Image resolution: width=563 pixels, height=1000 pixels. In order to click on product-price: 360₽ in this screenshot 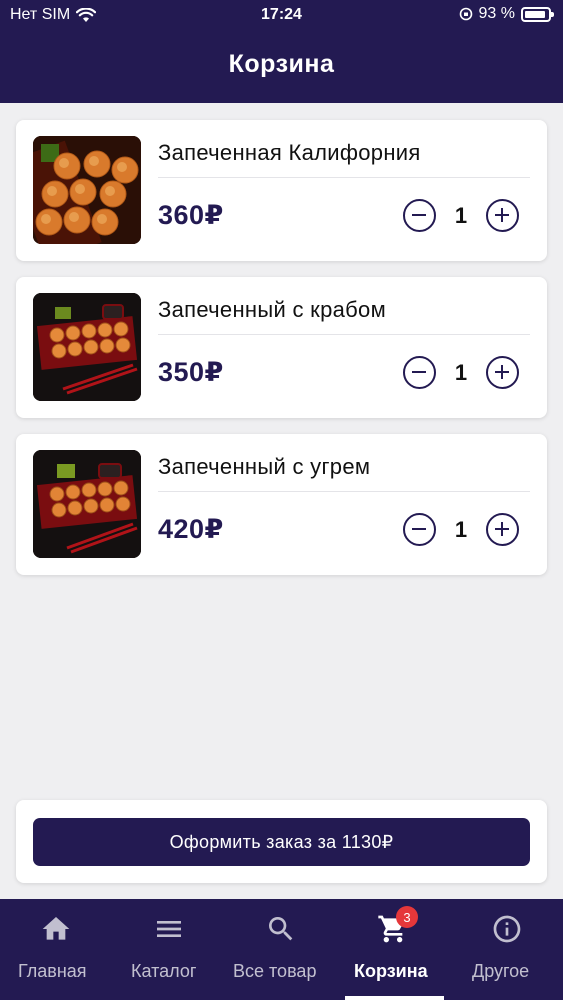, I will do `click(191, 215)`.